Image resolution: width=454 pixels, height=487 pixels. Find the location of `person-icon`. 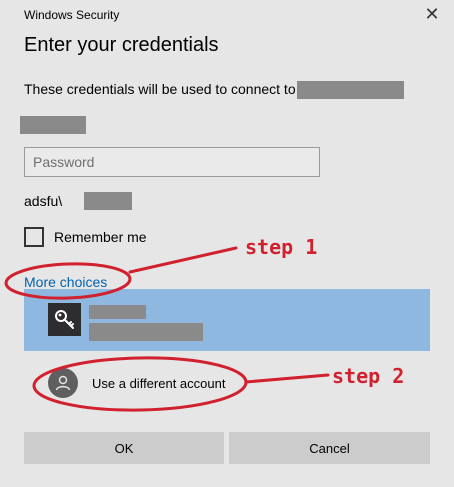

person-icon is located at coordinates (63, 383).